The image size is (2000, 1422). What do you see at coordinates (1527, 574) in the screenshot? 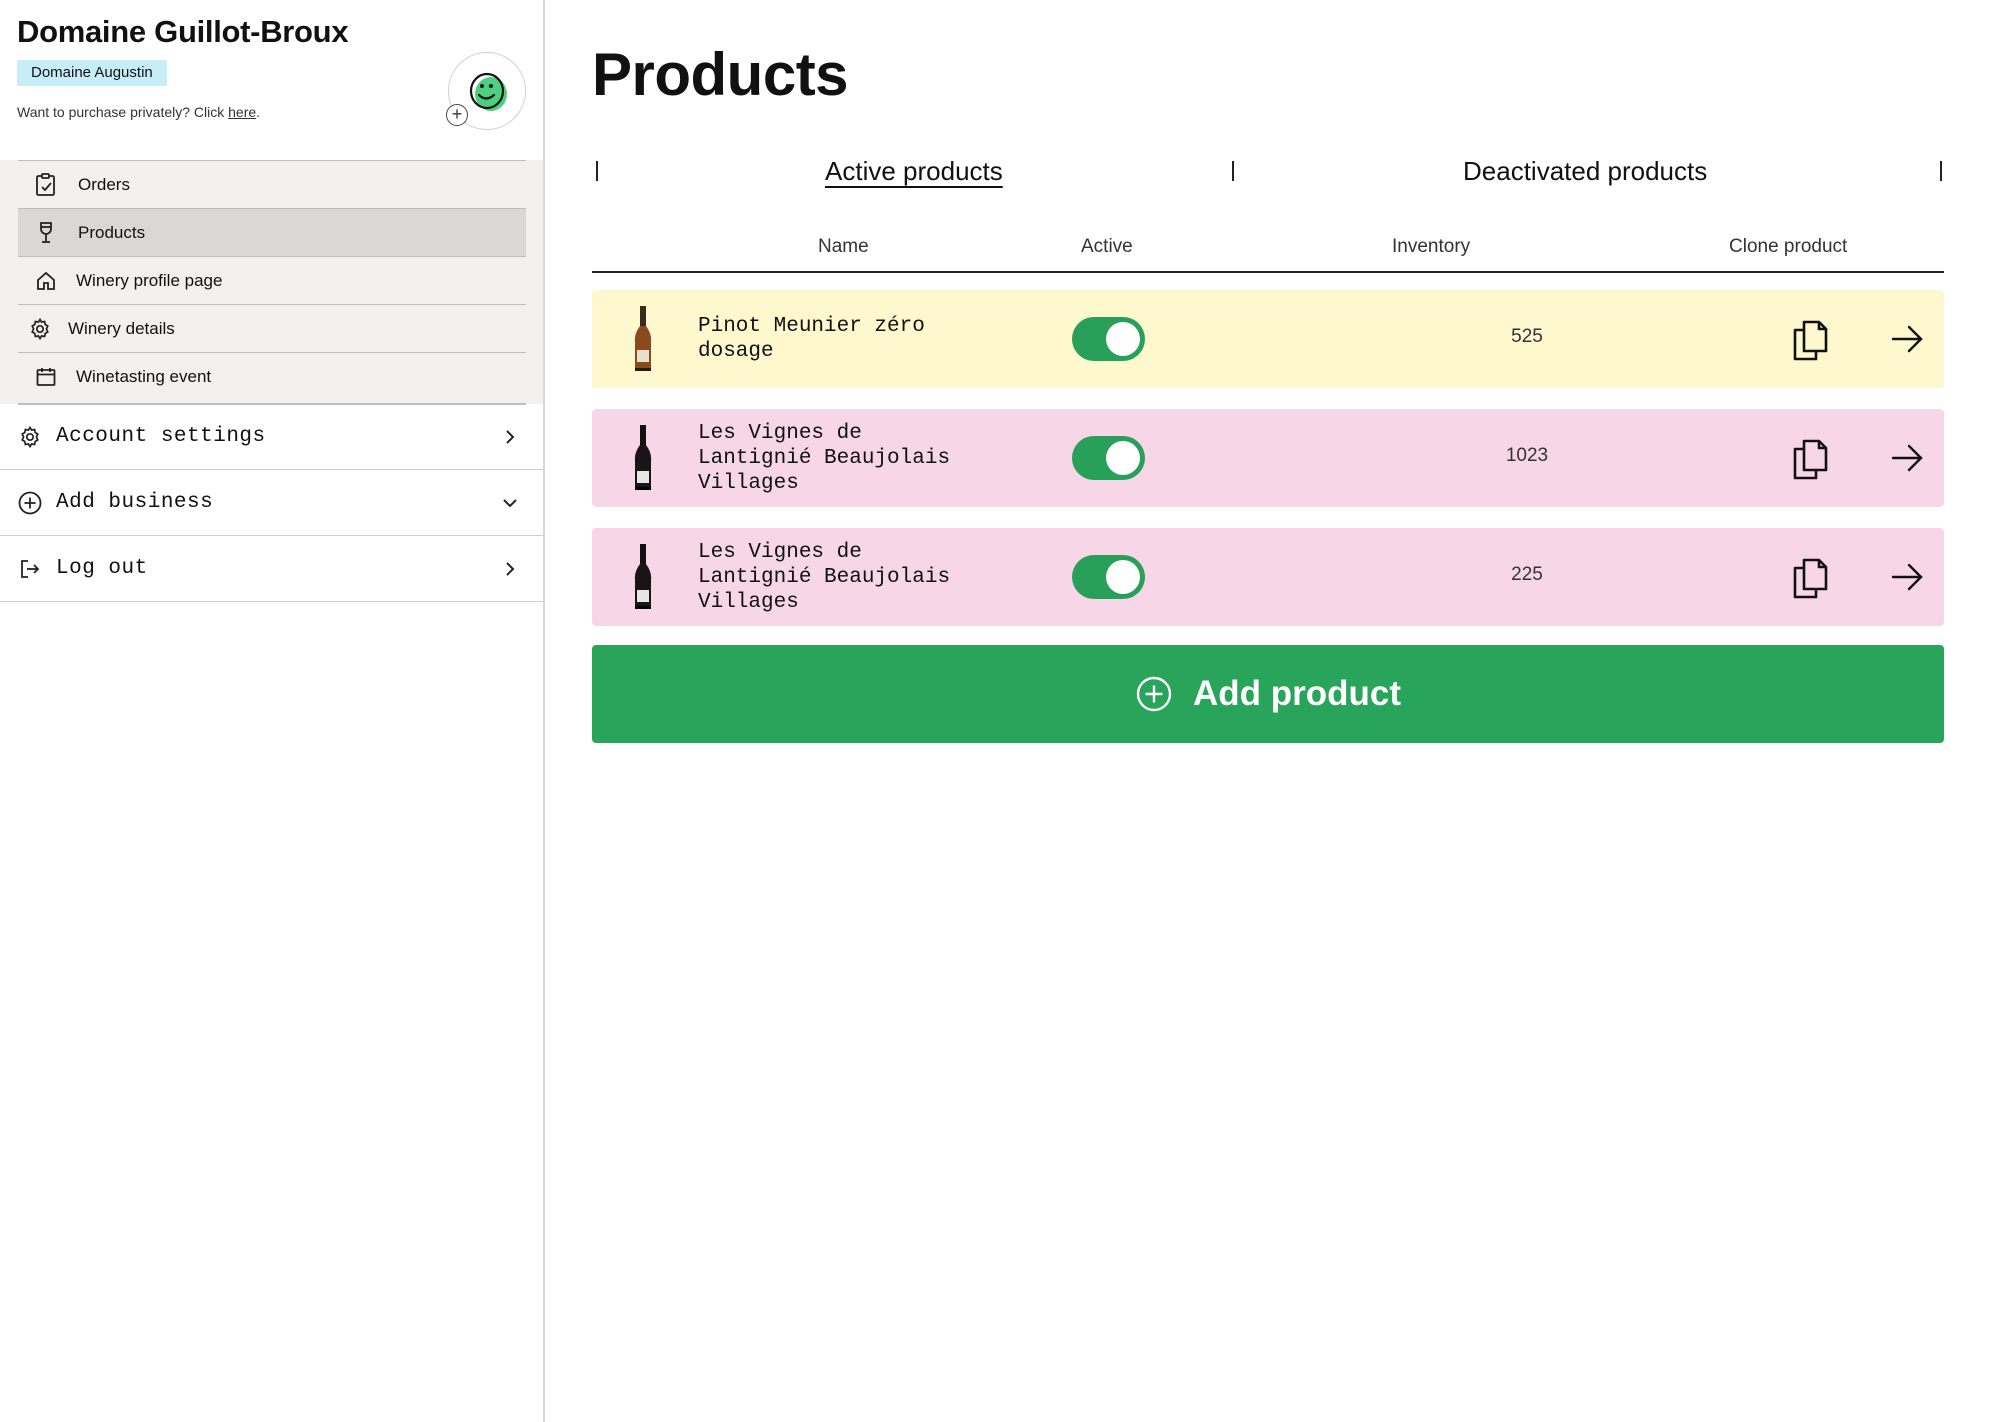
I see `inventory-value: 225` at bounding box center [1527, 574].